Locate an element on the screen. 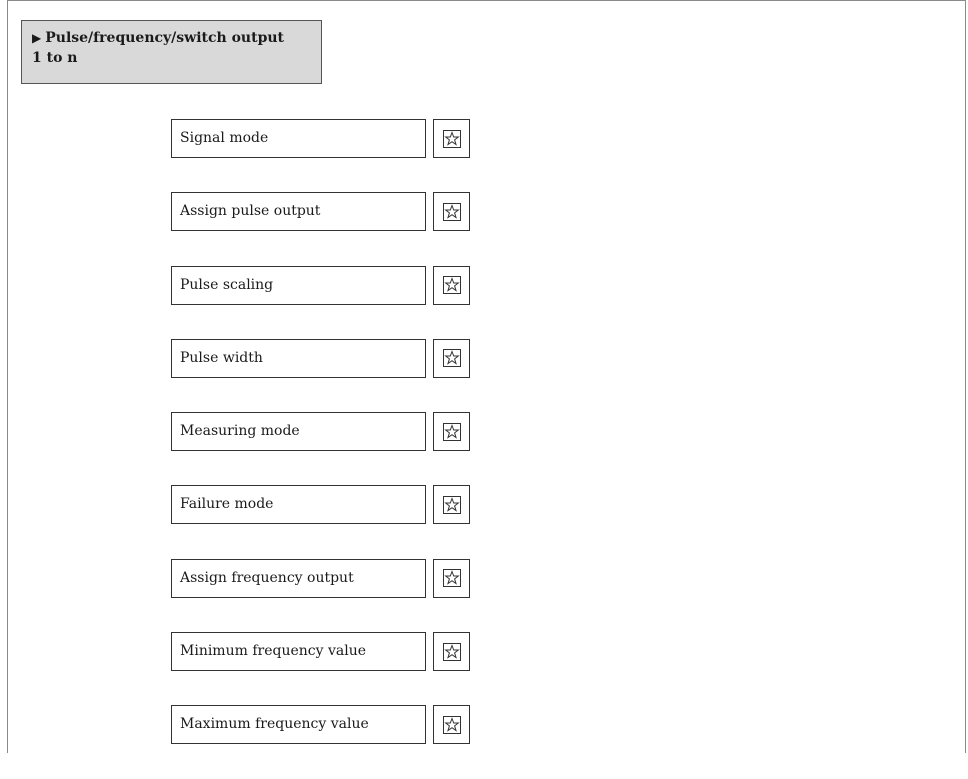 The image size is (968, 779). parameter-maximum-frequency-value: Maximum frequency value is located at coordinates (298, 725).